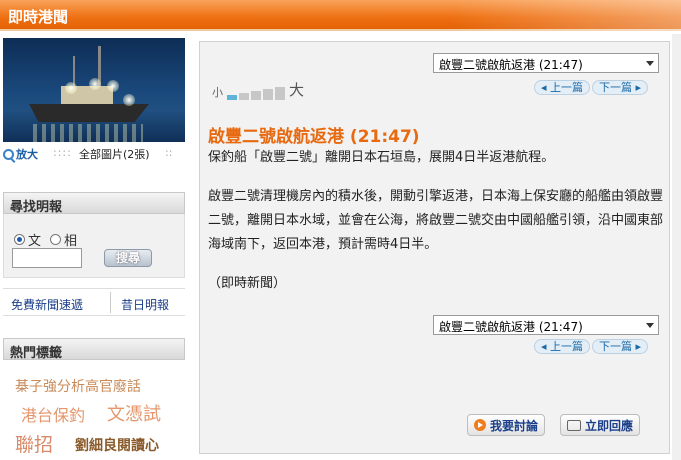 This screenshot has width=681, height=460. I want to click on page-title: 即時港聞, so click(38, 17).